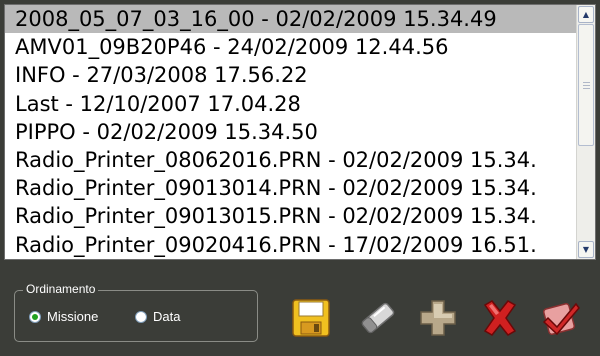 This screenshot has height=356, width=600. I want to click on sort-group: Ordinamento Missione Data, so click(136, 312).